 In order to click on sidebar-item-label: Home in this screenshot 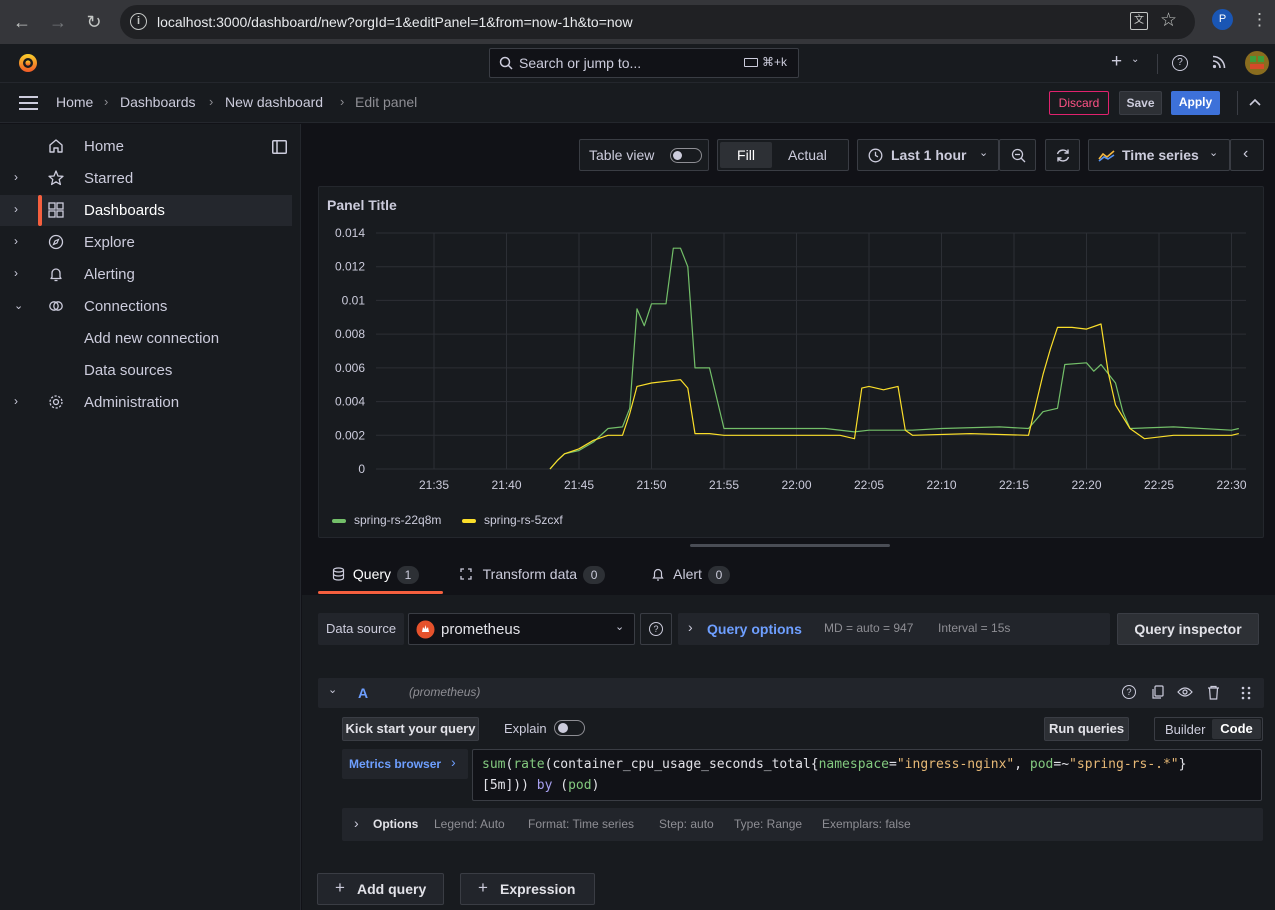, I will do `click(104, 146)`.